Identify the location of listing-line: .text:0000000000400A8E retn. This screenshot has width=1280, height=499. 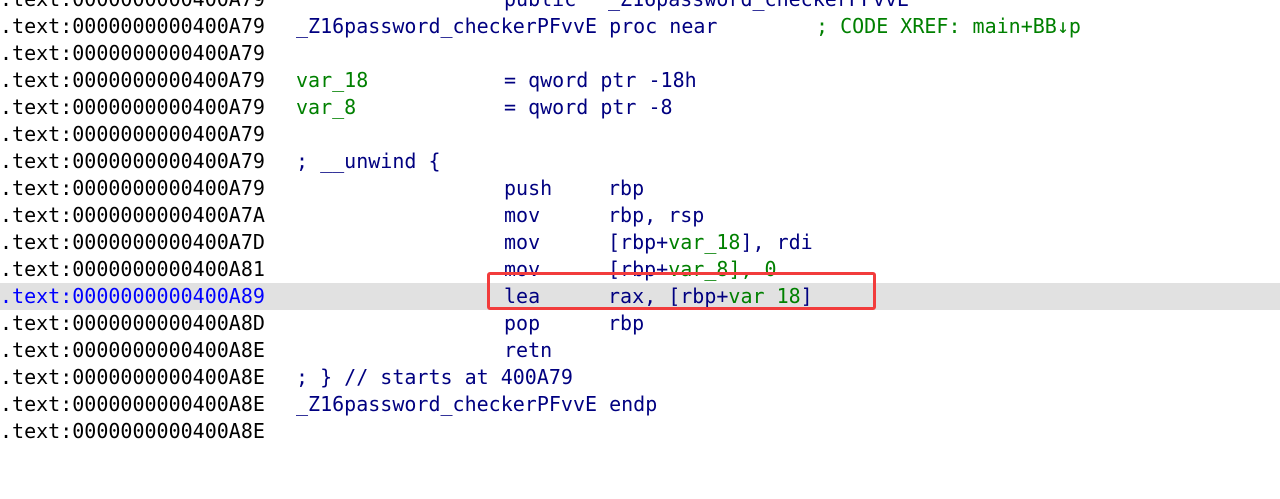
(640, 350).